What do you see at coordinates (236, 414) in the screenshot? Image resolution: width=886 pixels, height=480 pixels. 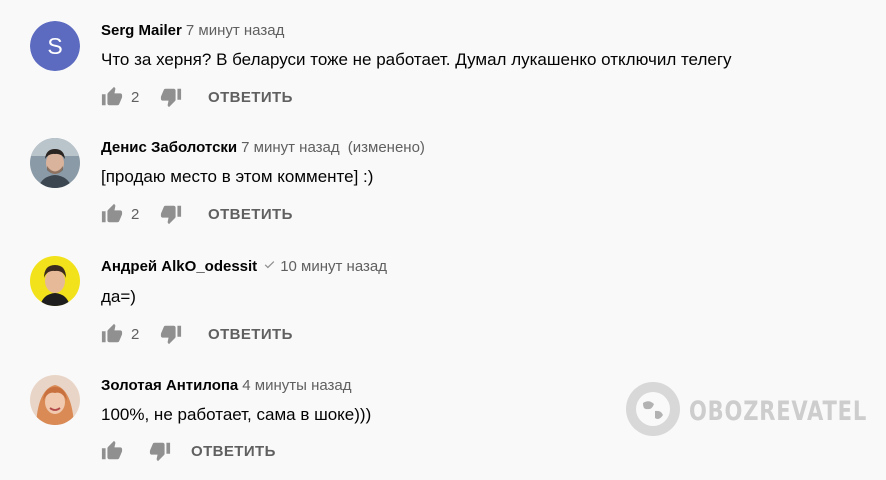 I see `comment-text: 100%, не работает, сама в шоке)))` at bounding box center [236, 414].